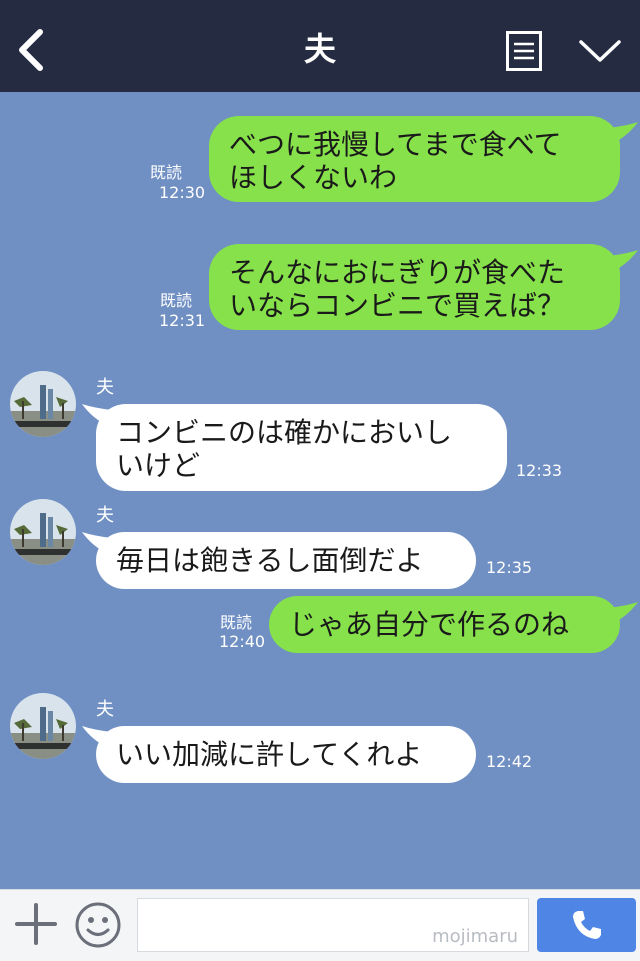  I want to click on message-time: 12:35, so click(509, 567).